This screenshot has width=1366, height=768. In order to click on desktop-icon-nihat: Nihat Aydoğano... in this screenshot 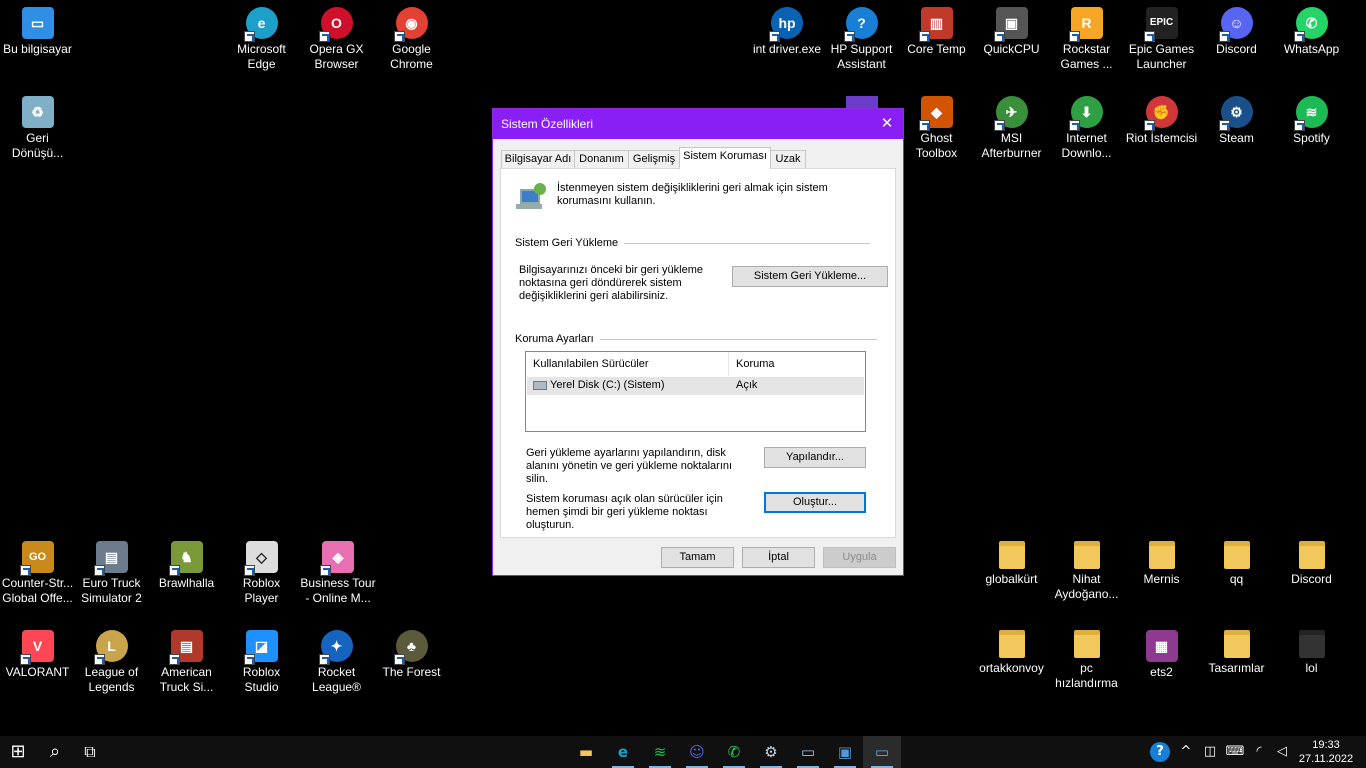, I will do `click(1086, 568)`.